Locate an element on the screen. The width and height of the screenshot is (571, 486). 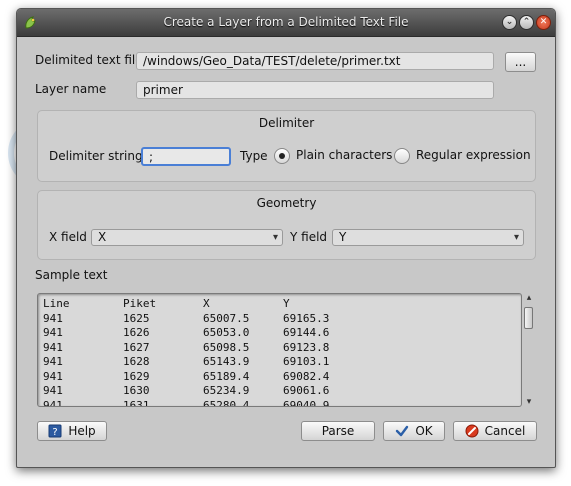
plain-characters-radio is located at coordinates (282, 156).